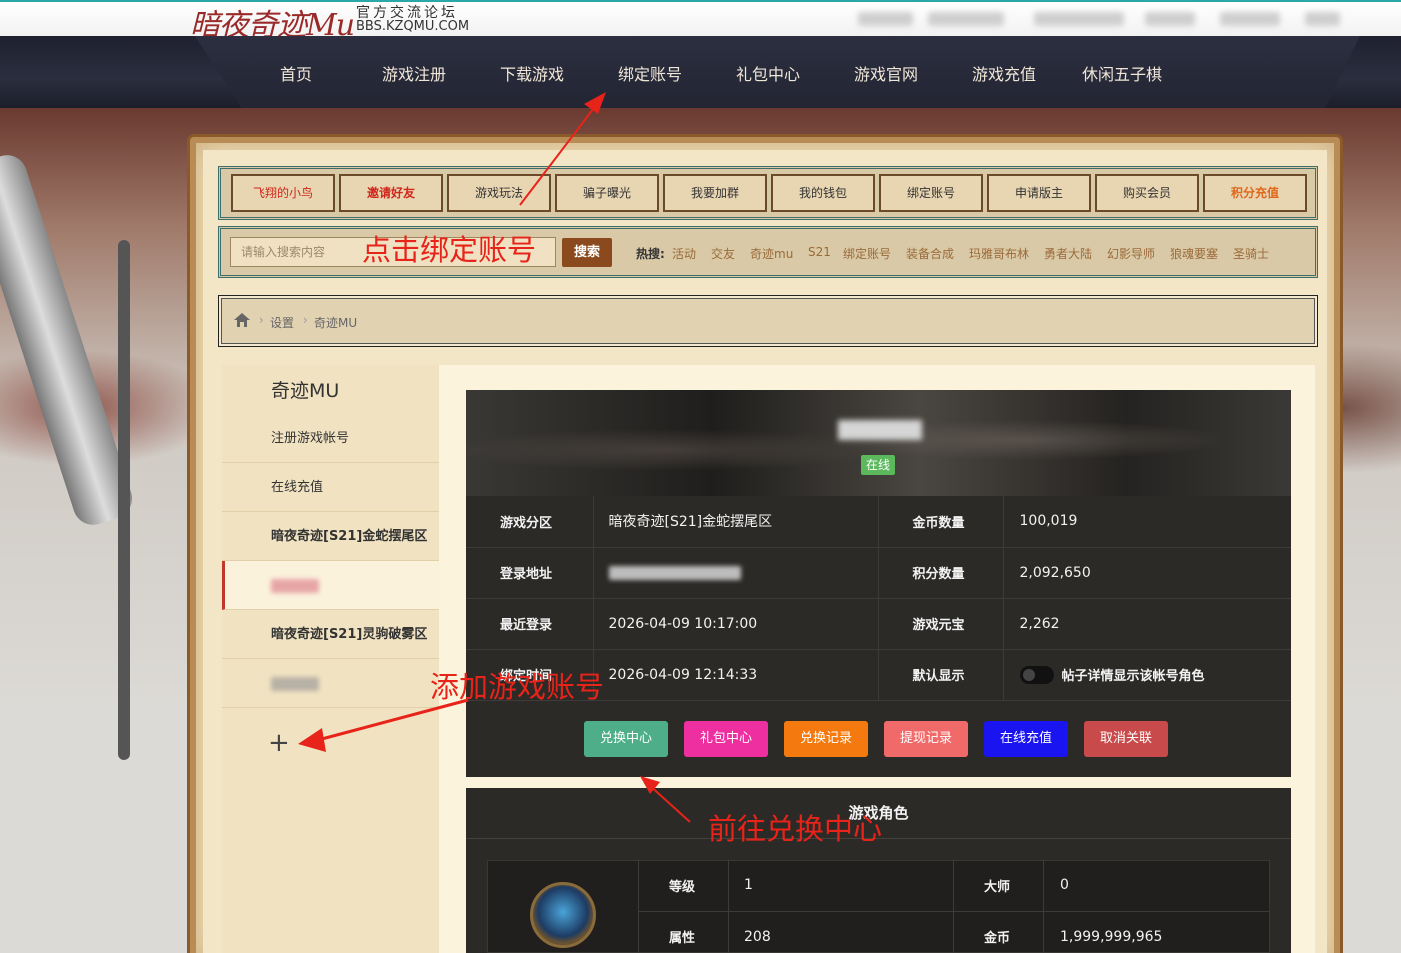 This screenshot has height=953, width=1401. I want to click on quick-link-join-group: 我要加群, so click(715, 193).